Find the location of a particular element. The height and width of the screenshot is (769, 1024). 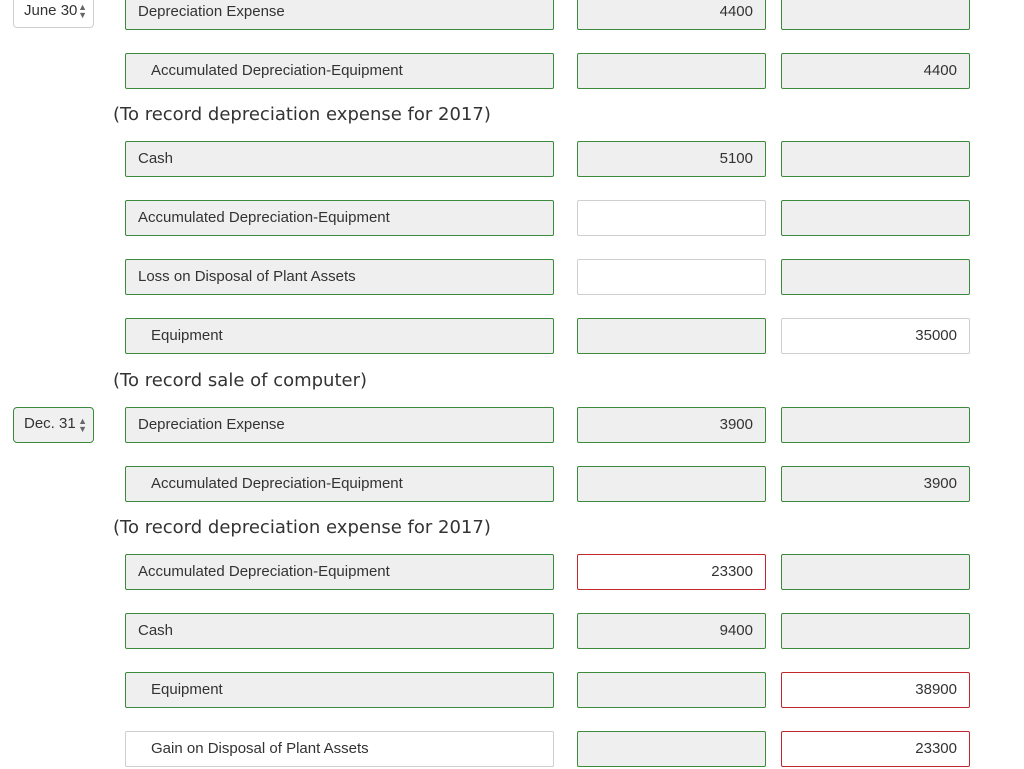

journal-row: Loss on Disposal of Plant Assets is located at coordinates (512, 278).